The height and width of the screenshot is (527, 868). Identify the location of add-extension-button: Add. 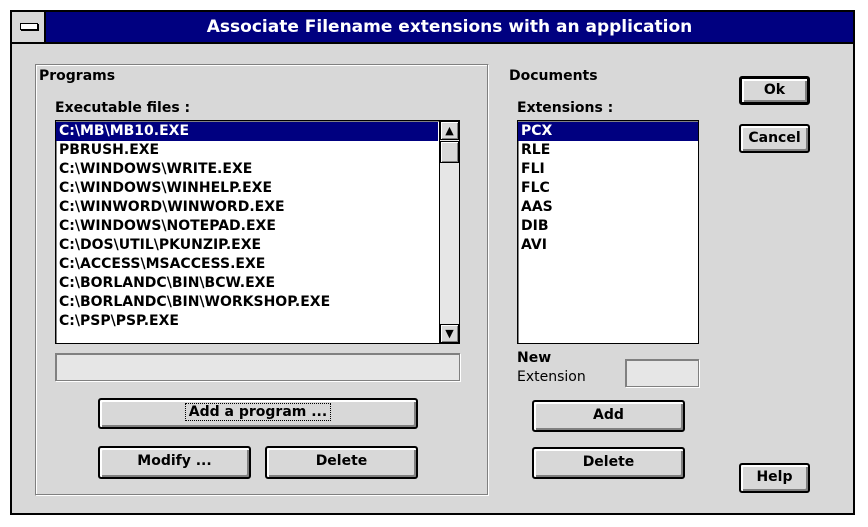
(608, 416).